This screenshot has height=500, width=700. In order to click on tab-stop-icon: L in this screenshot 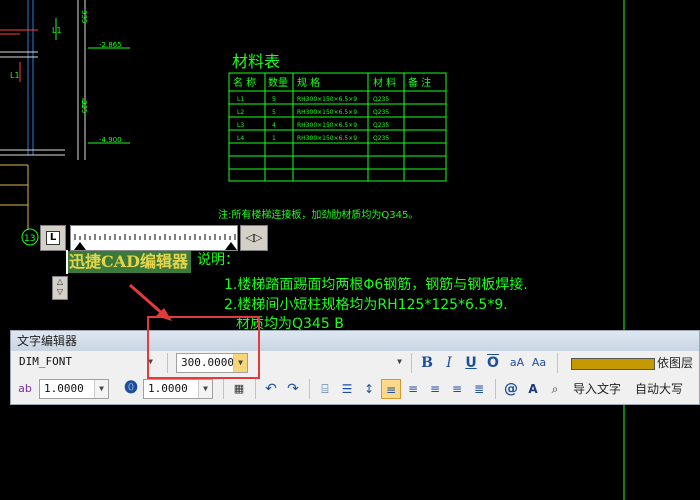, I will do `click(53, 238)`.